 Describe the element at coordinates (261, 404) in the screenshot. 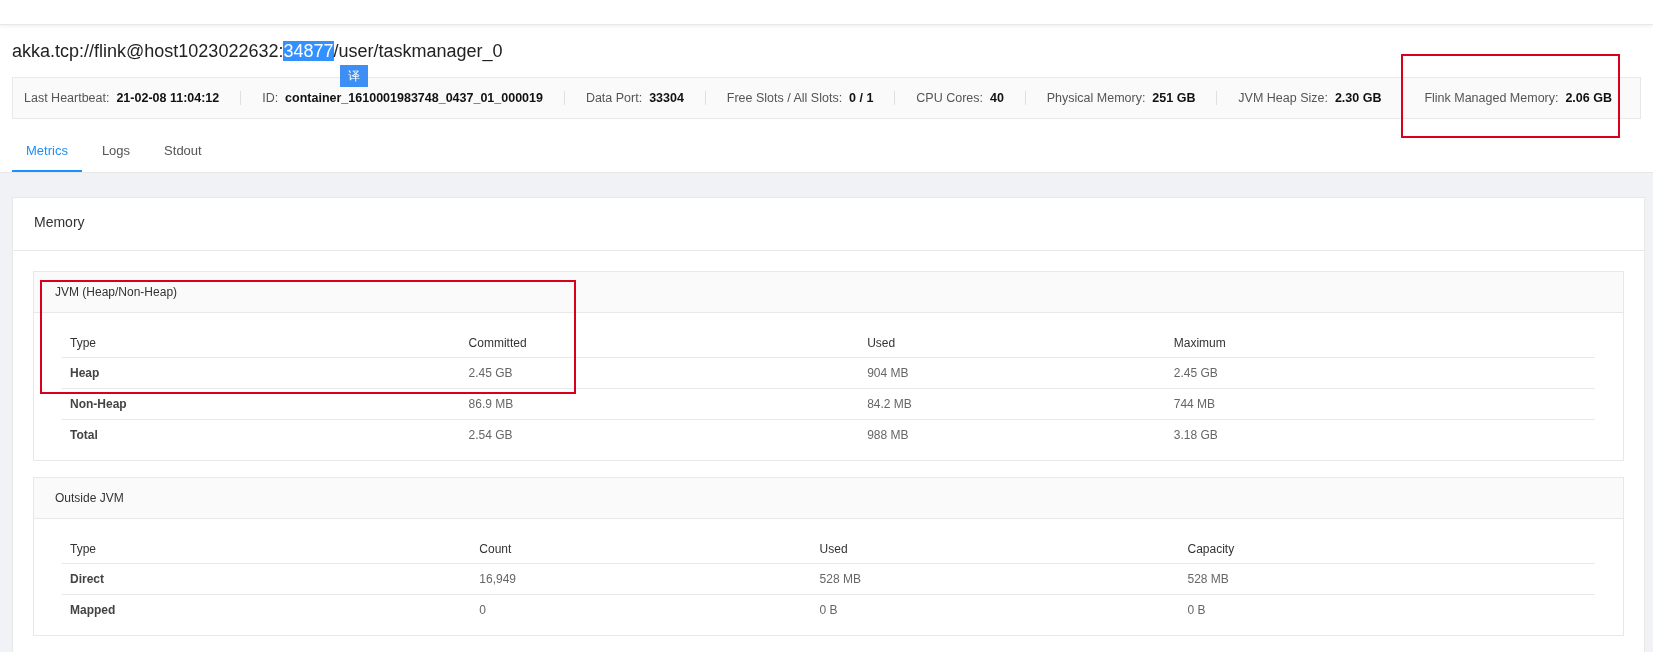

I see `table-cell: Non-Heap` at that location.